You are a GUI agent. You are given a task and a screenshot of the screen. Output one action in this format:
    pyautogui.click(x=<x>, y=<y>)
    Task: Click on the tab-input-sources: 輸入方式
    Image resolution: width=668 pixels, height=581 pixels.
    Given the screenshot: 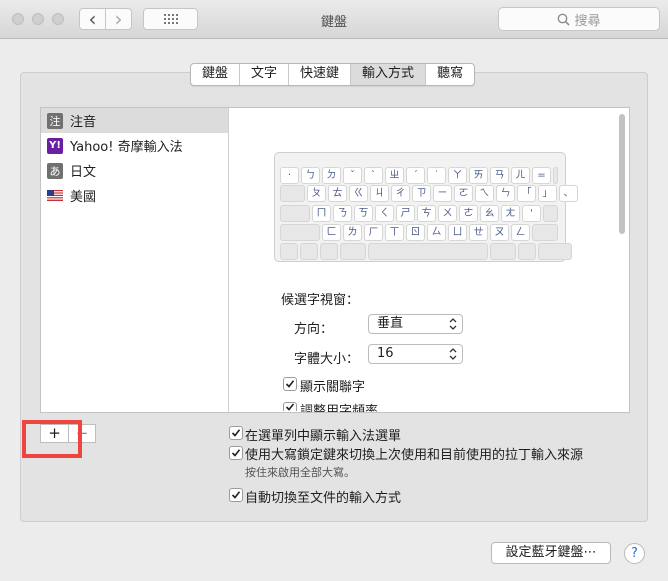 What is the action you would take?
    pyautogui.click(x=389, y=74)
    